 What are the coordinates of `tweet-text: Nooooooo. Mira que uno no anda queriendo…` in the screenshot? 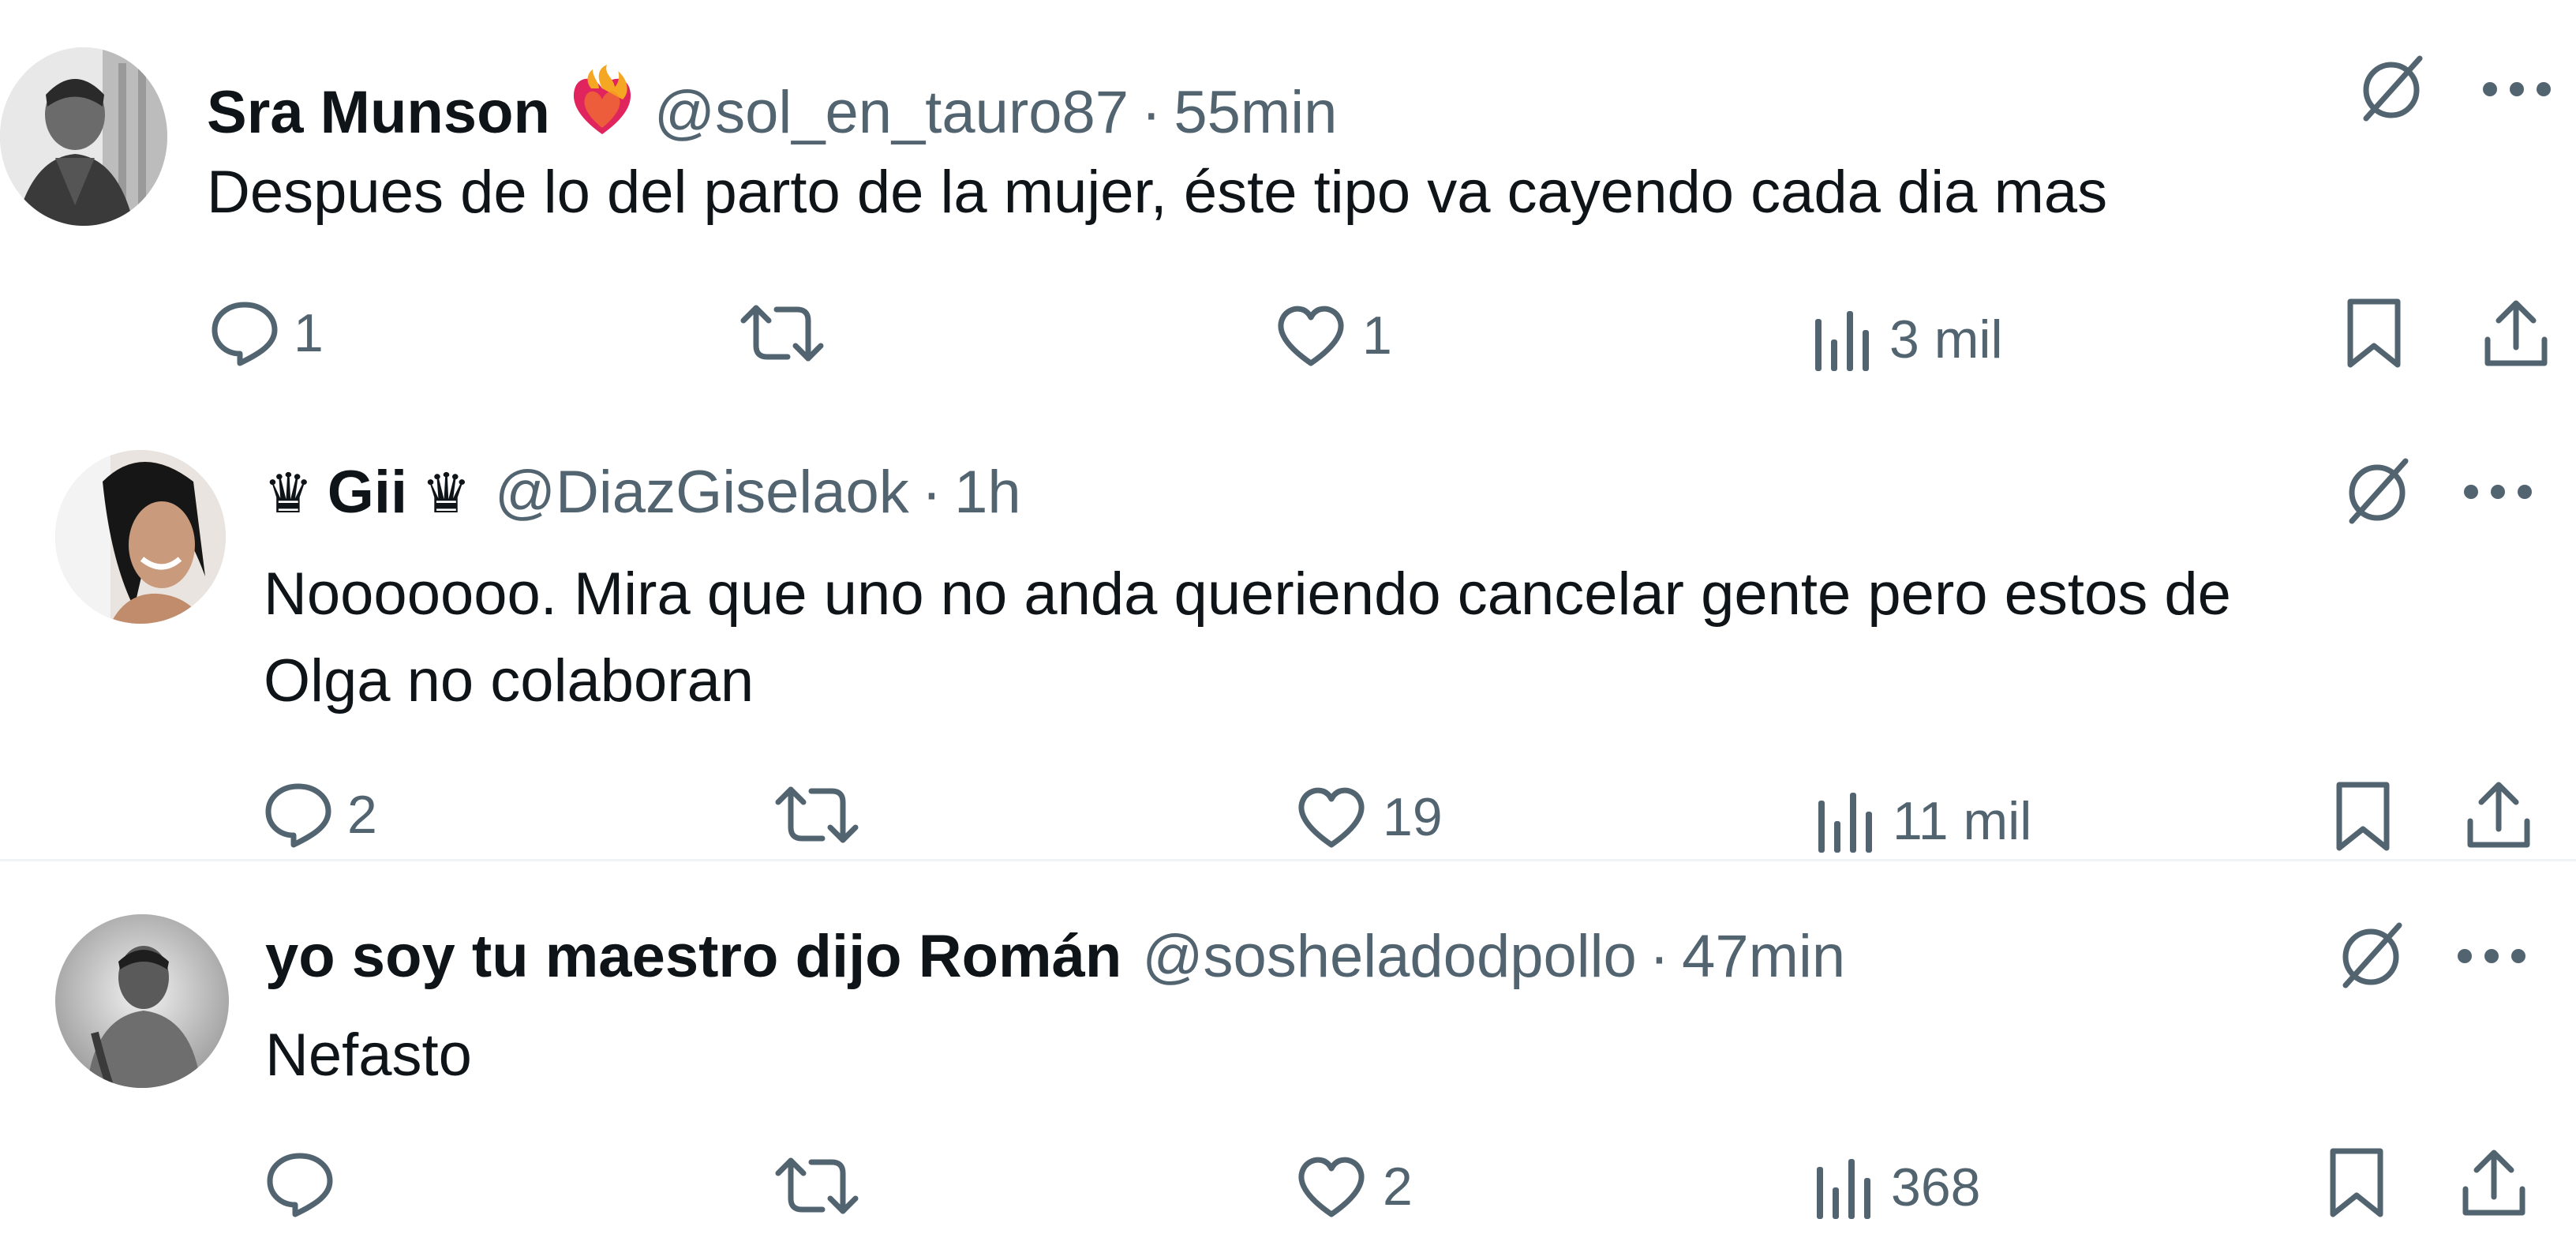 It's located at (1247, 638).